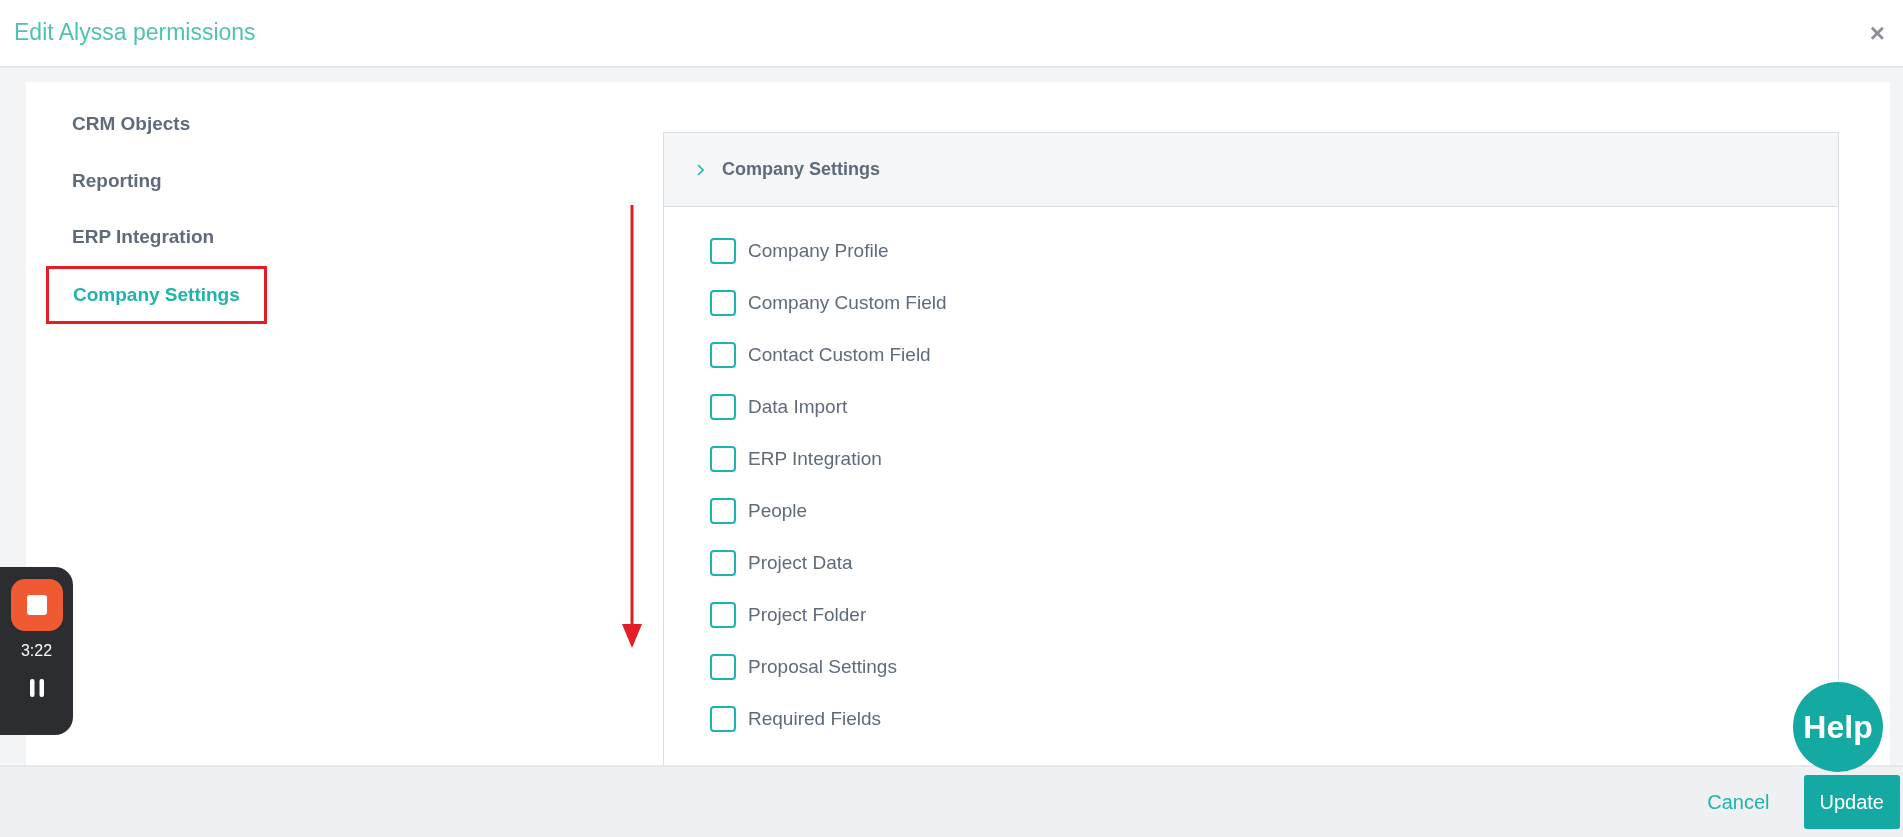 The image size is (1903, 837). I want to click on checkbox-label: Company Profile, so click(818, 250).